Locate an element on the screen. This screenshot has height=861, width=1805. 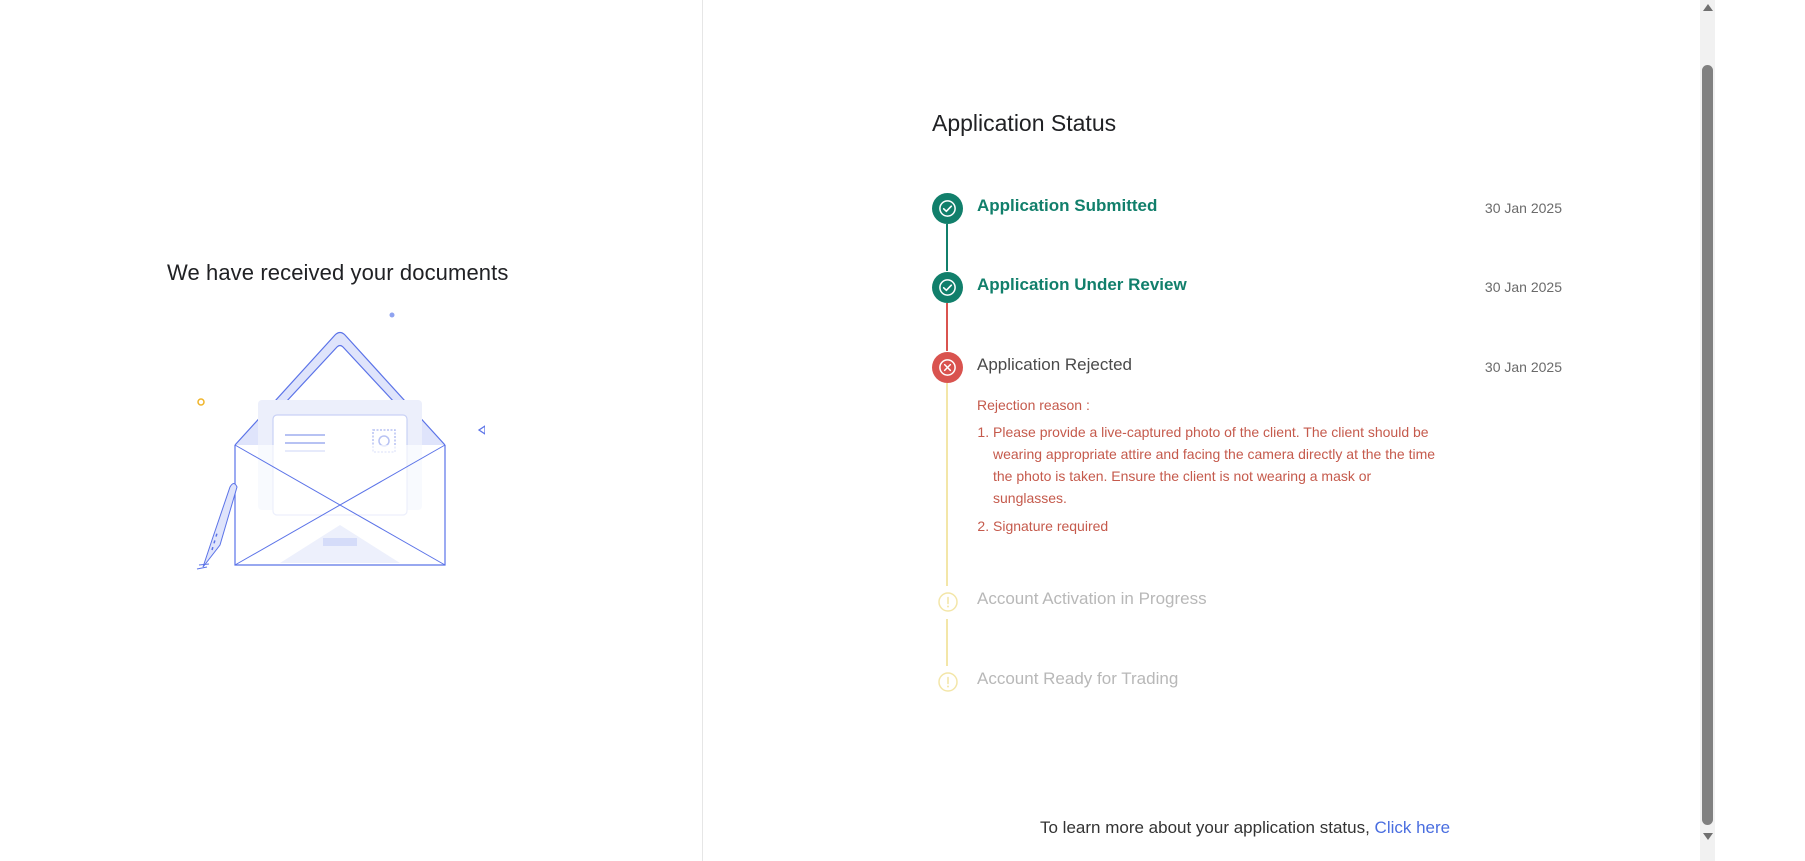
decor-ring is located at coordinates (201, 402).